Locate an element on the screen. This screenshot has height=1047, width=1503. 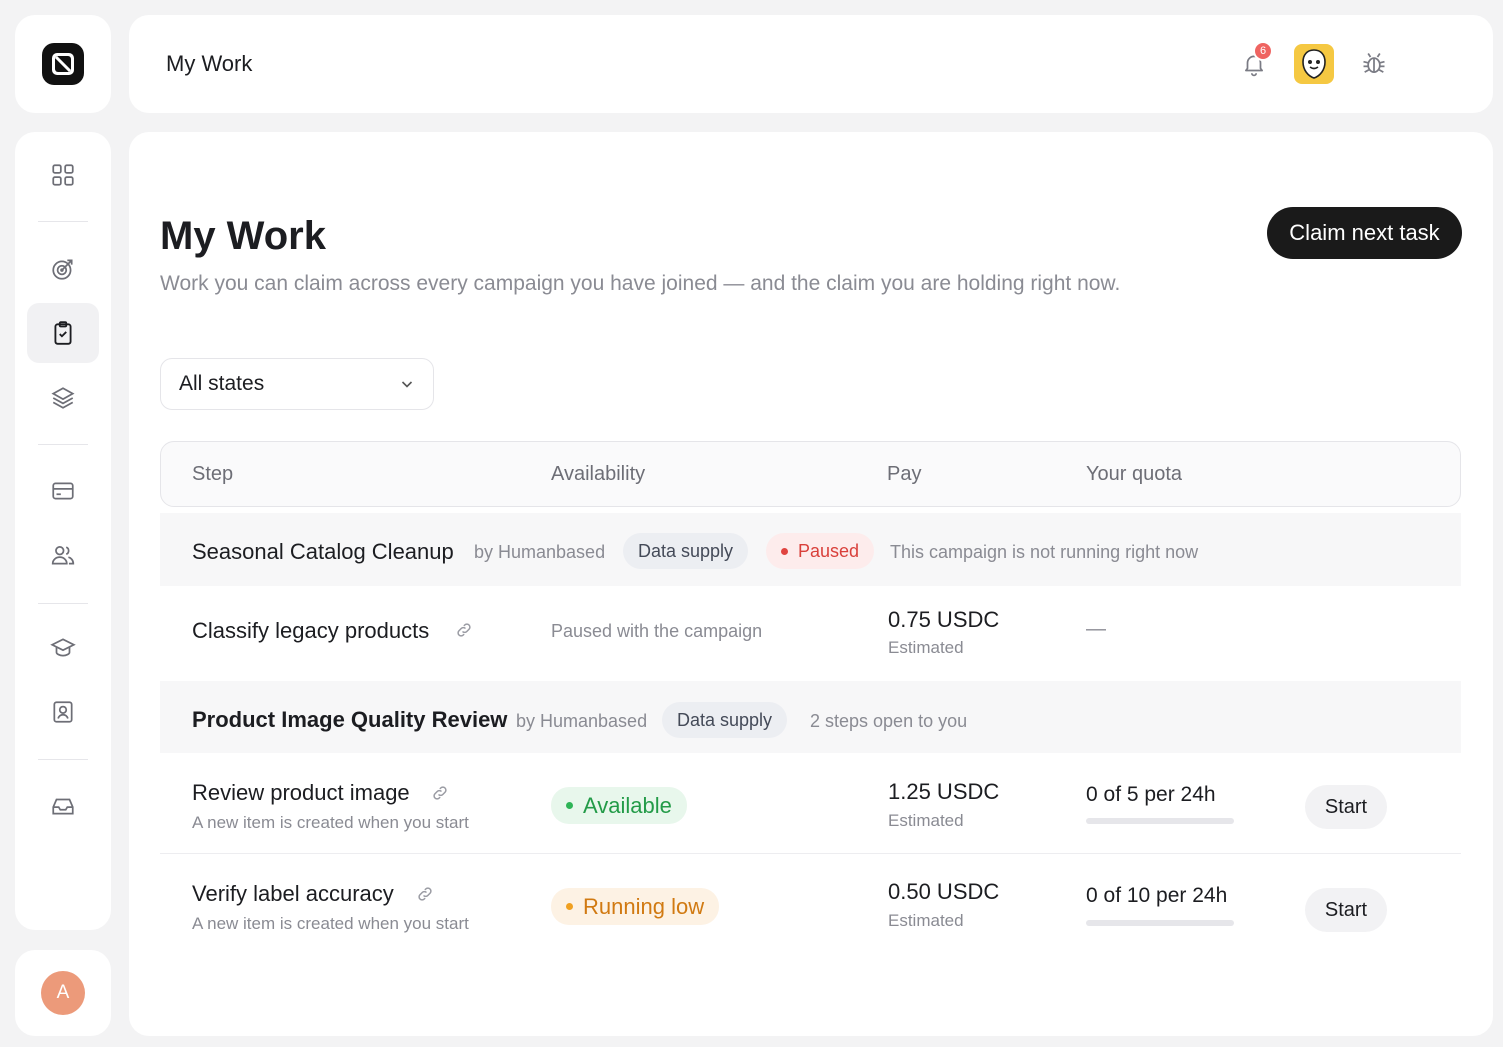
clipboard-check-icon is located at coordinates (63, 333).